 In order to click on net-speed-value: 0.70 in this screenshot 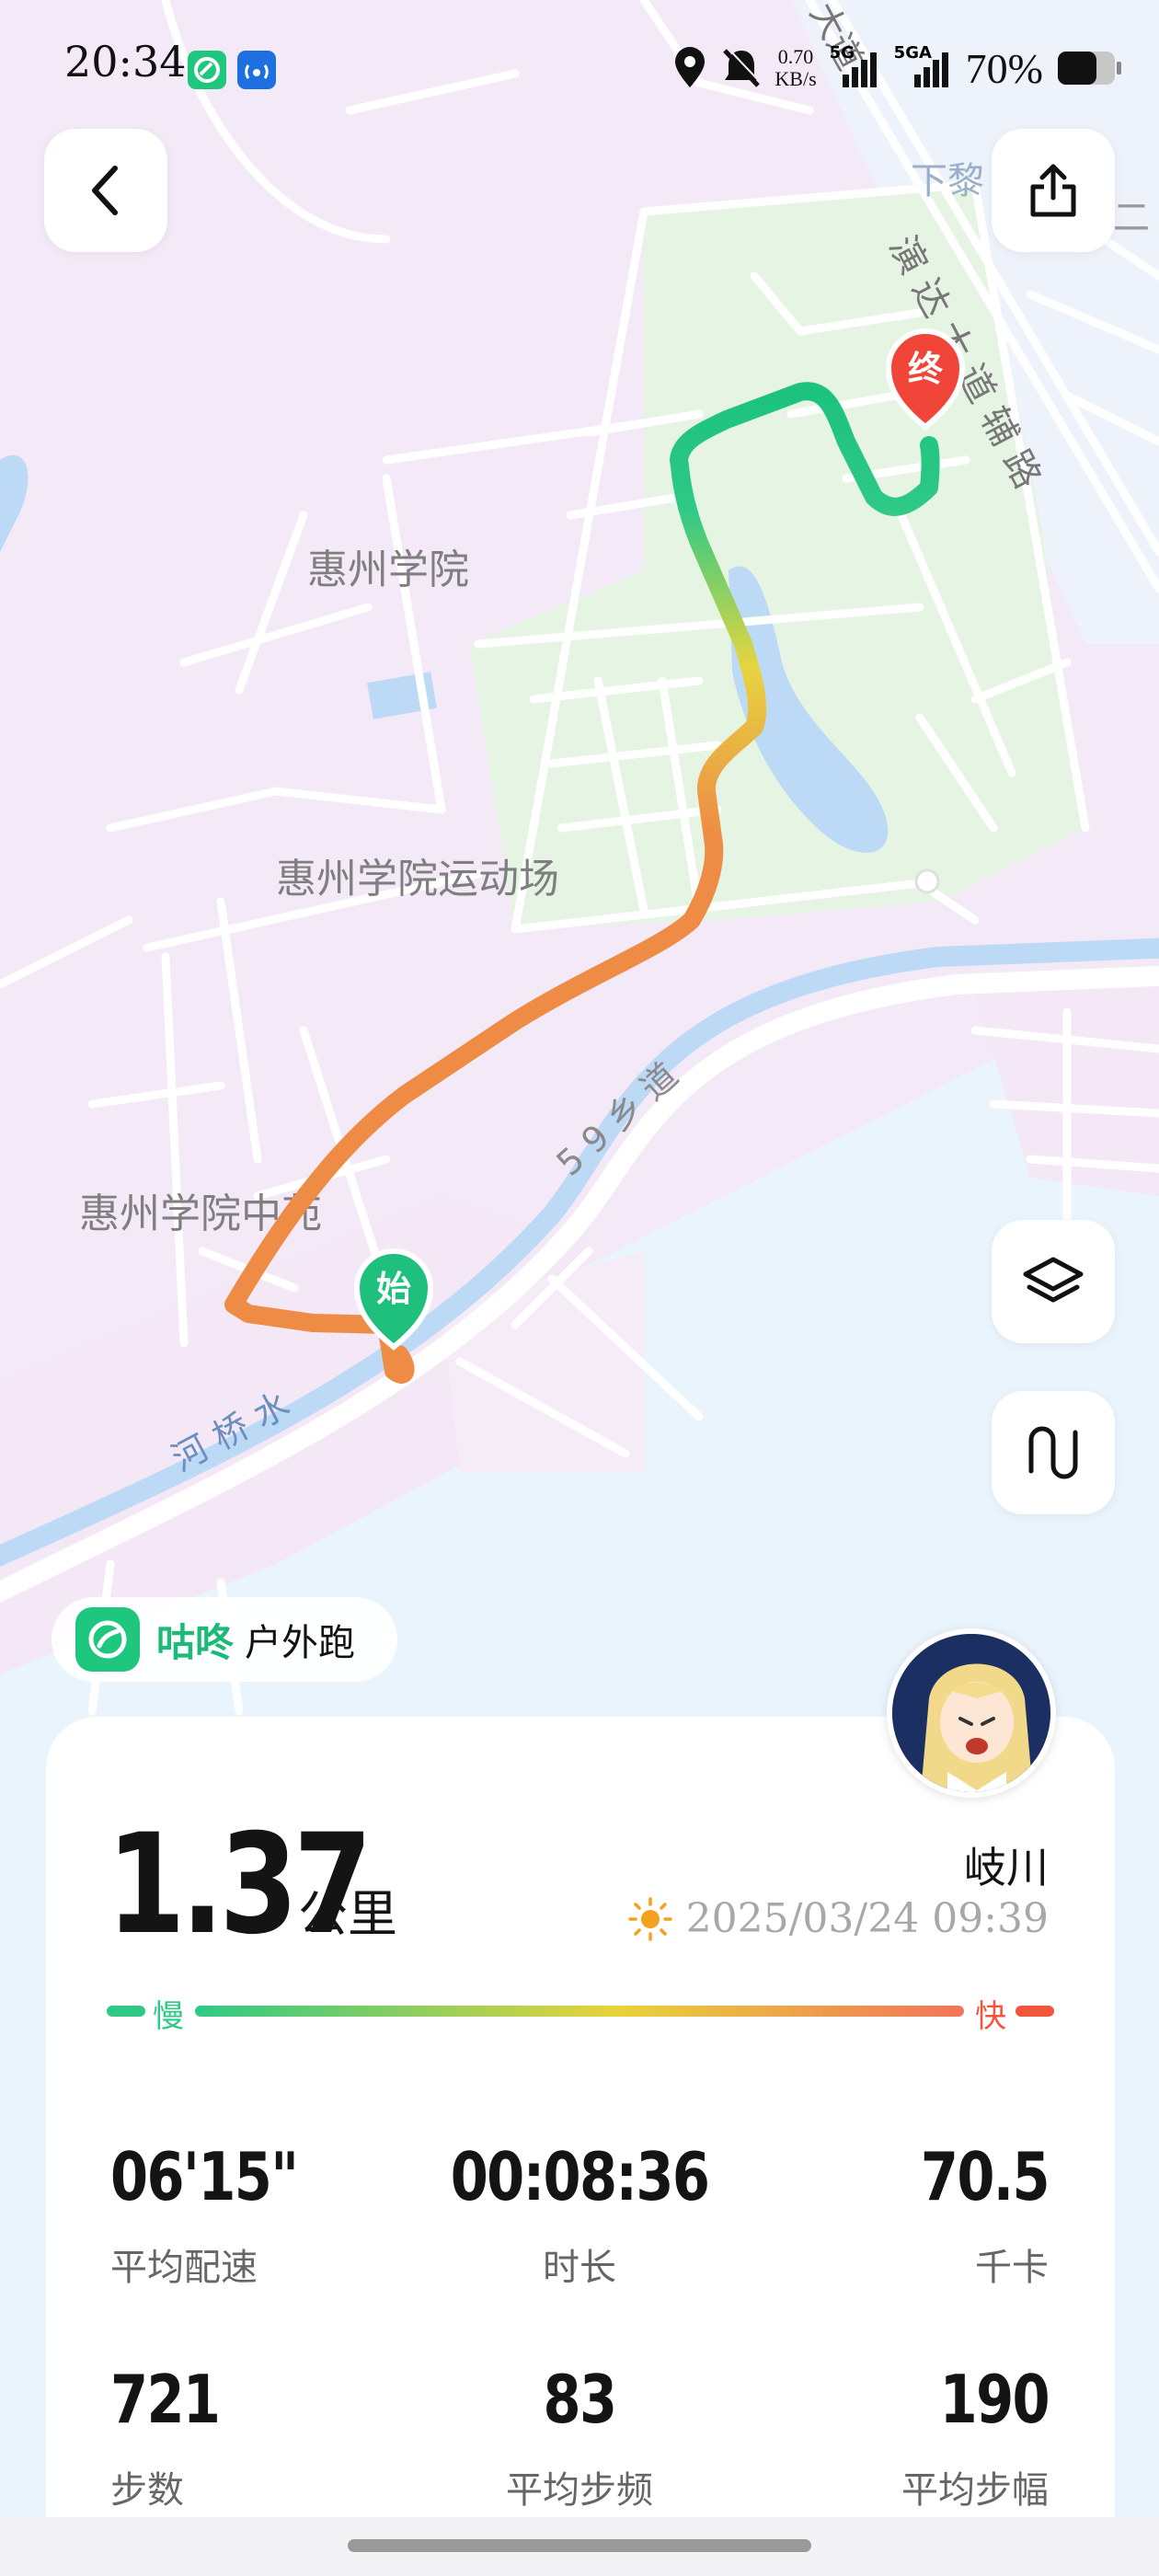, I will do `click(795, 56)`.